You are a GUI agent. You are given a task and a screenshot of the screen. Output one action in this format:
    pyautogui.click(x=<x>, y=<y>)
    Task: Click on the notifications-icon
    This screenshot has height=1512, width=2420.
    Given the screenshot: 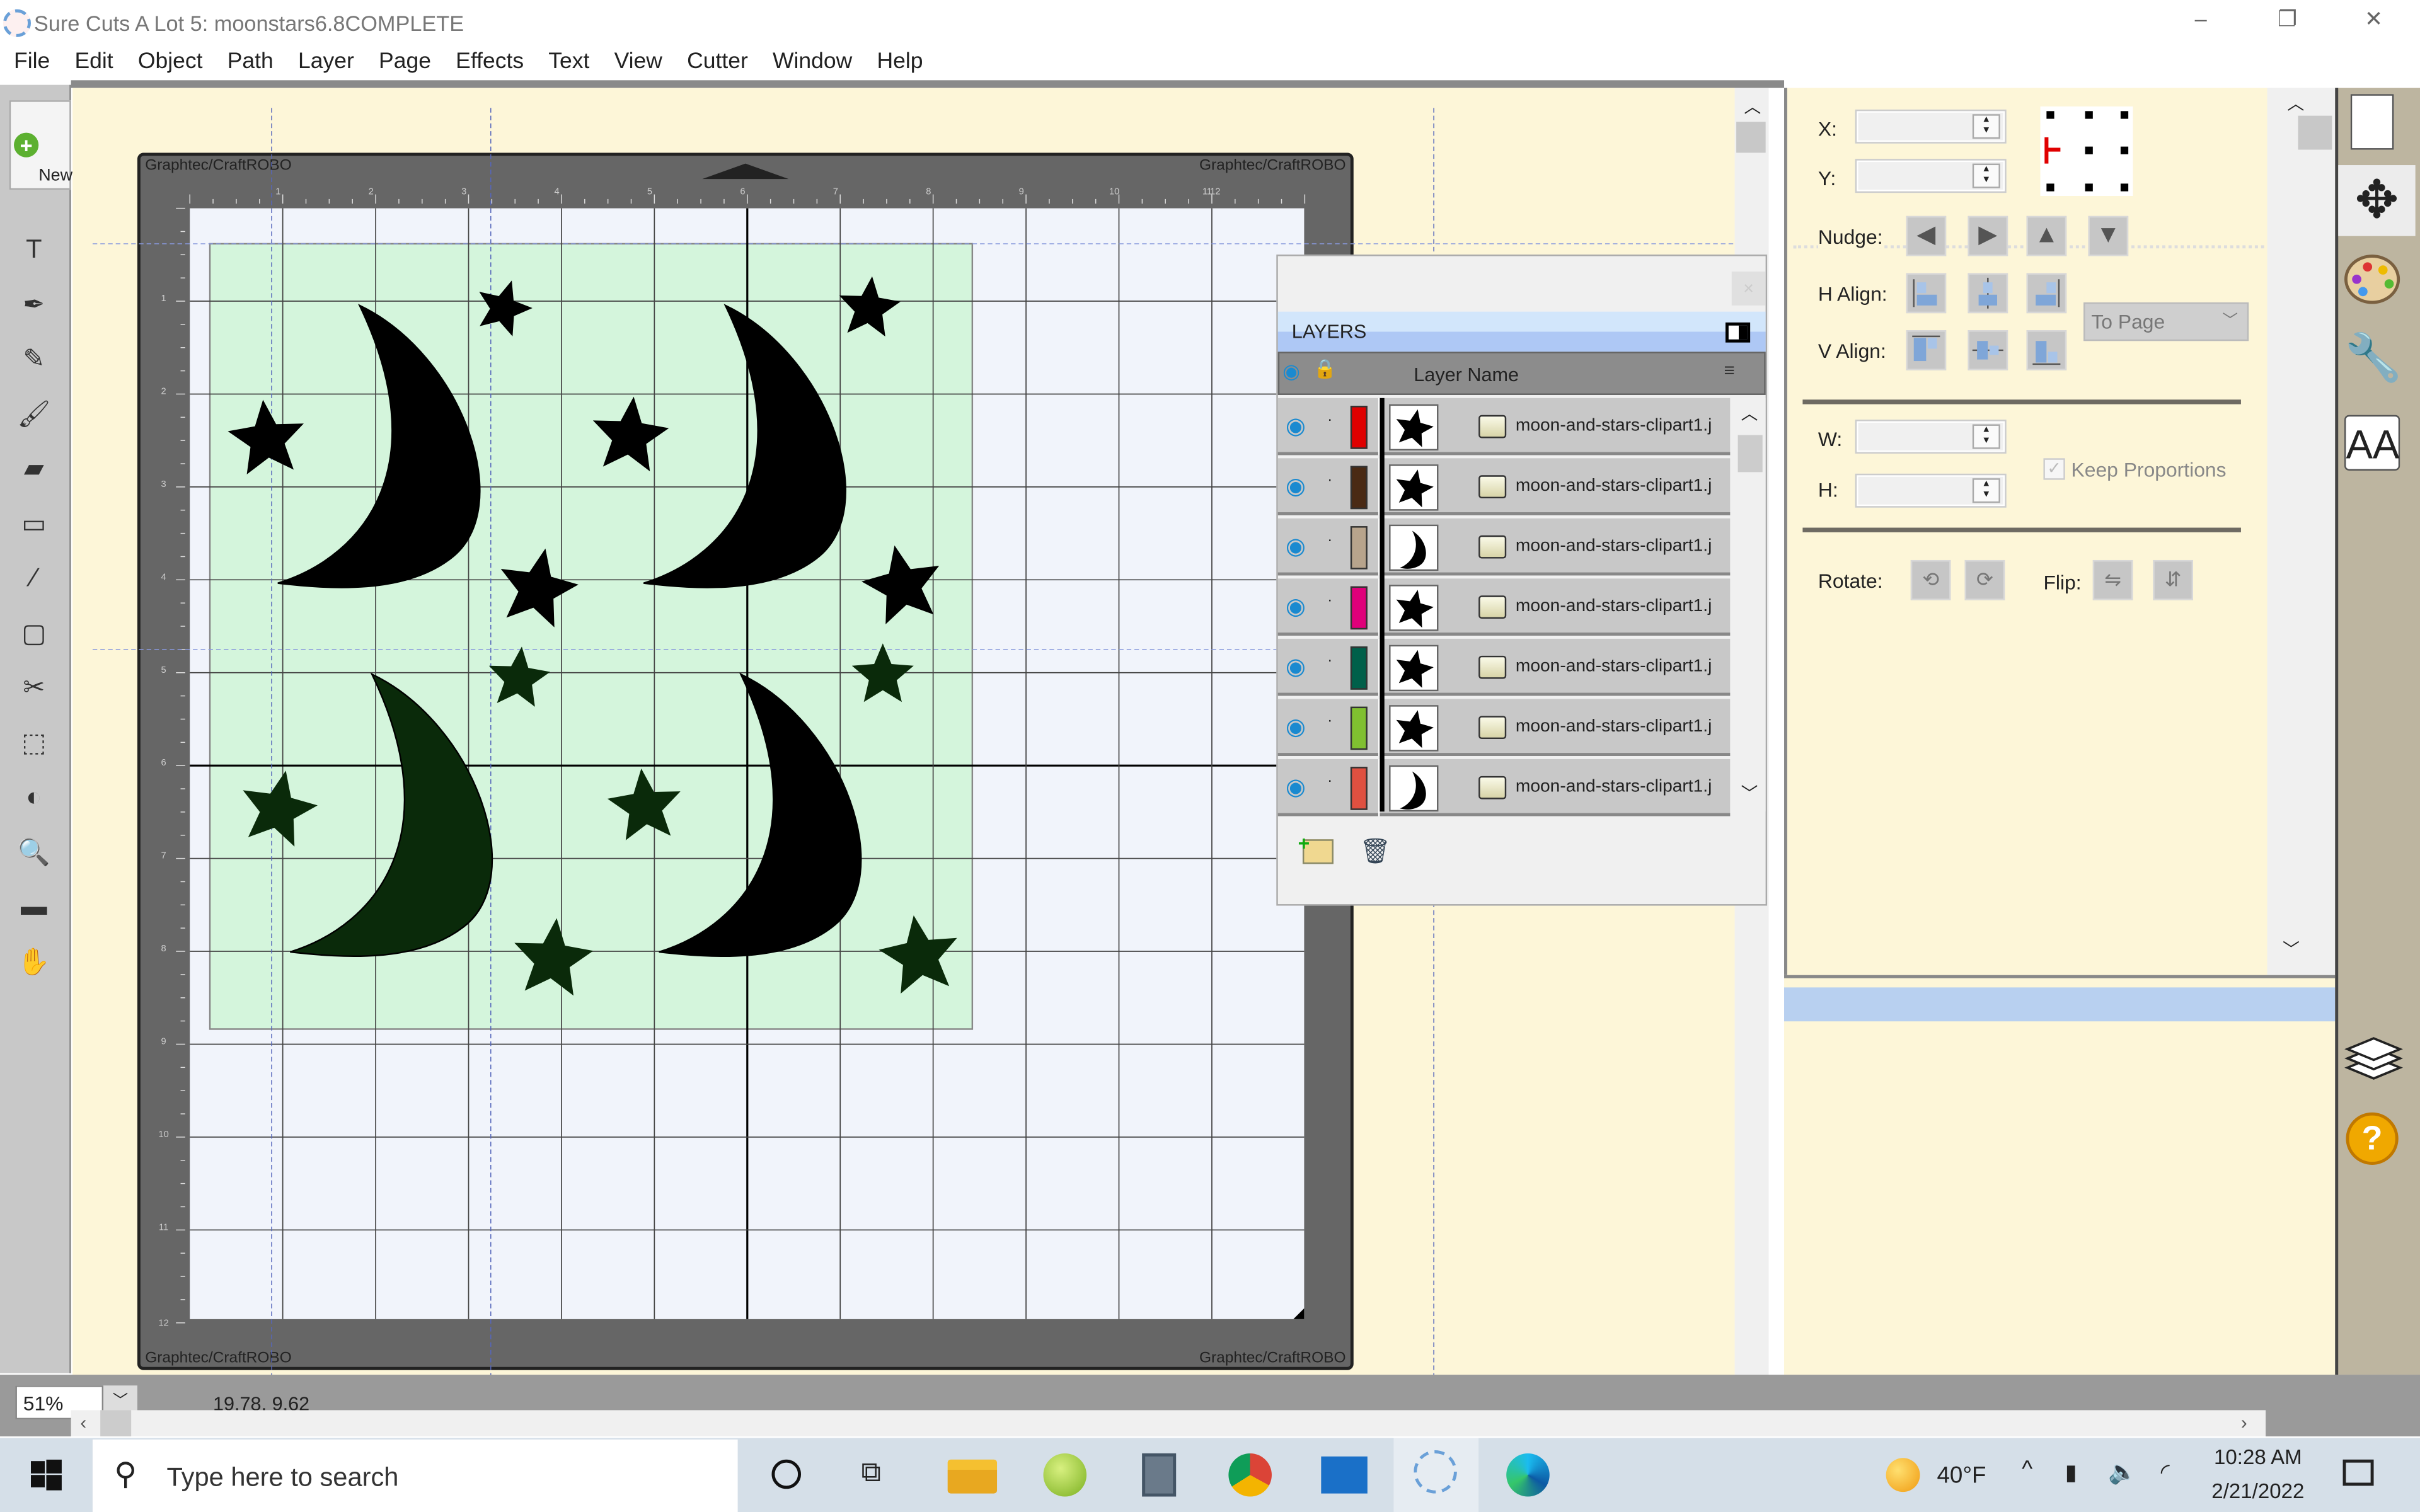 What is the action you would take?
    pyautogui.click(x=2358, y=1472)
    